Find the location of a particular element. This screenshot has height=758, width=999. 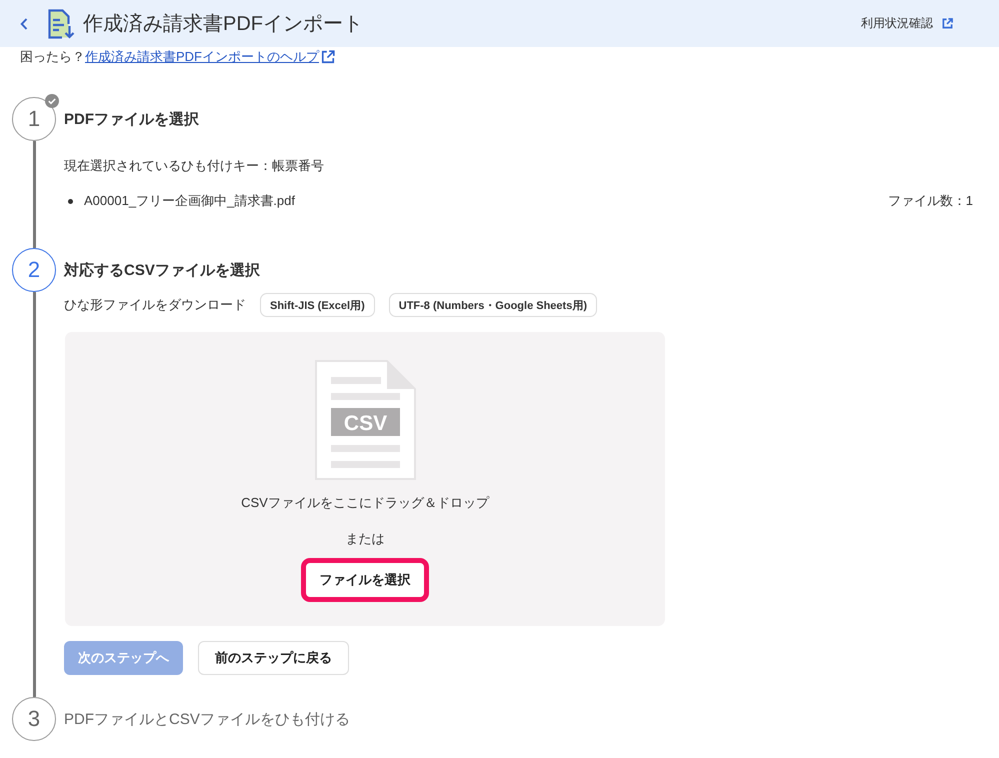

document-icon is located at coordinates (365, 420).